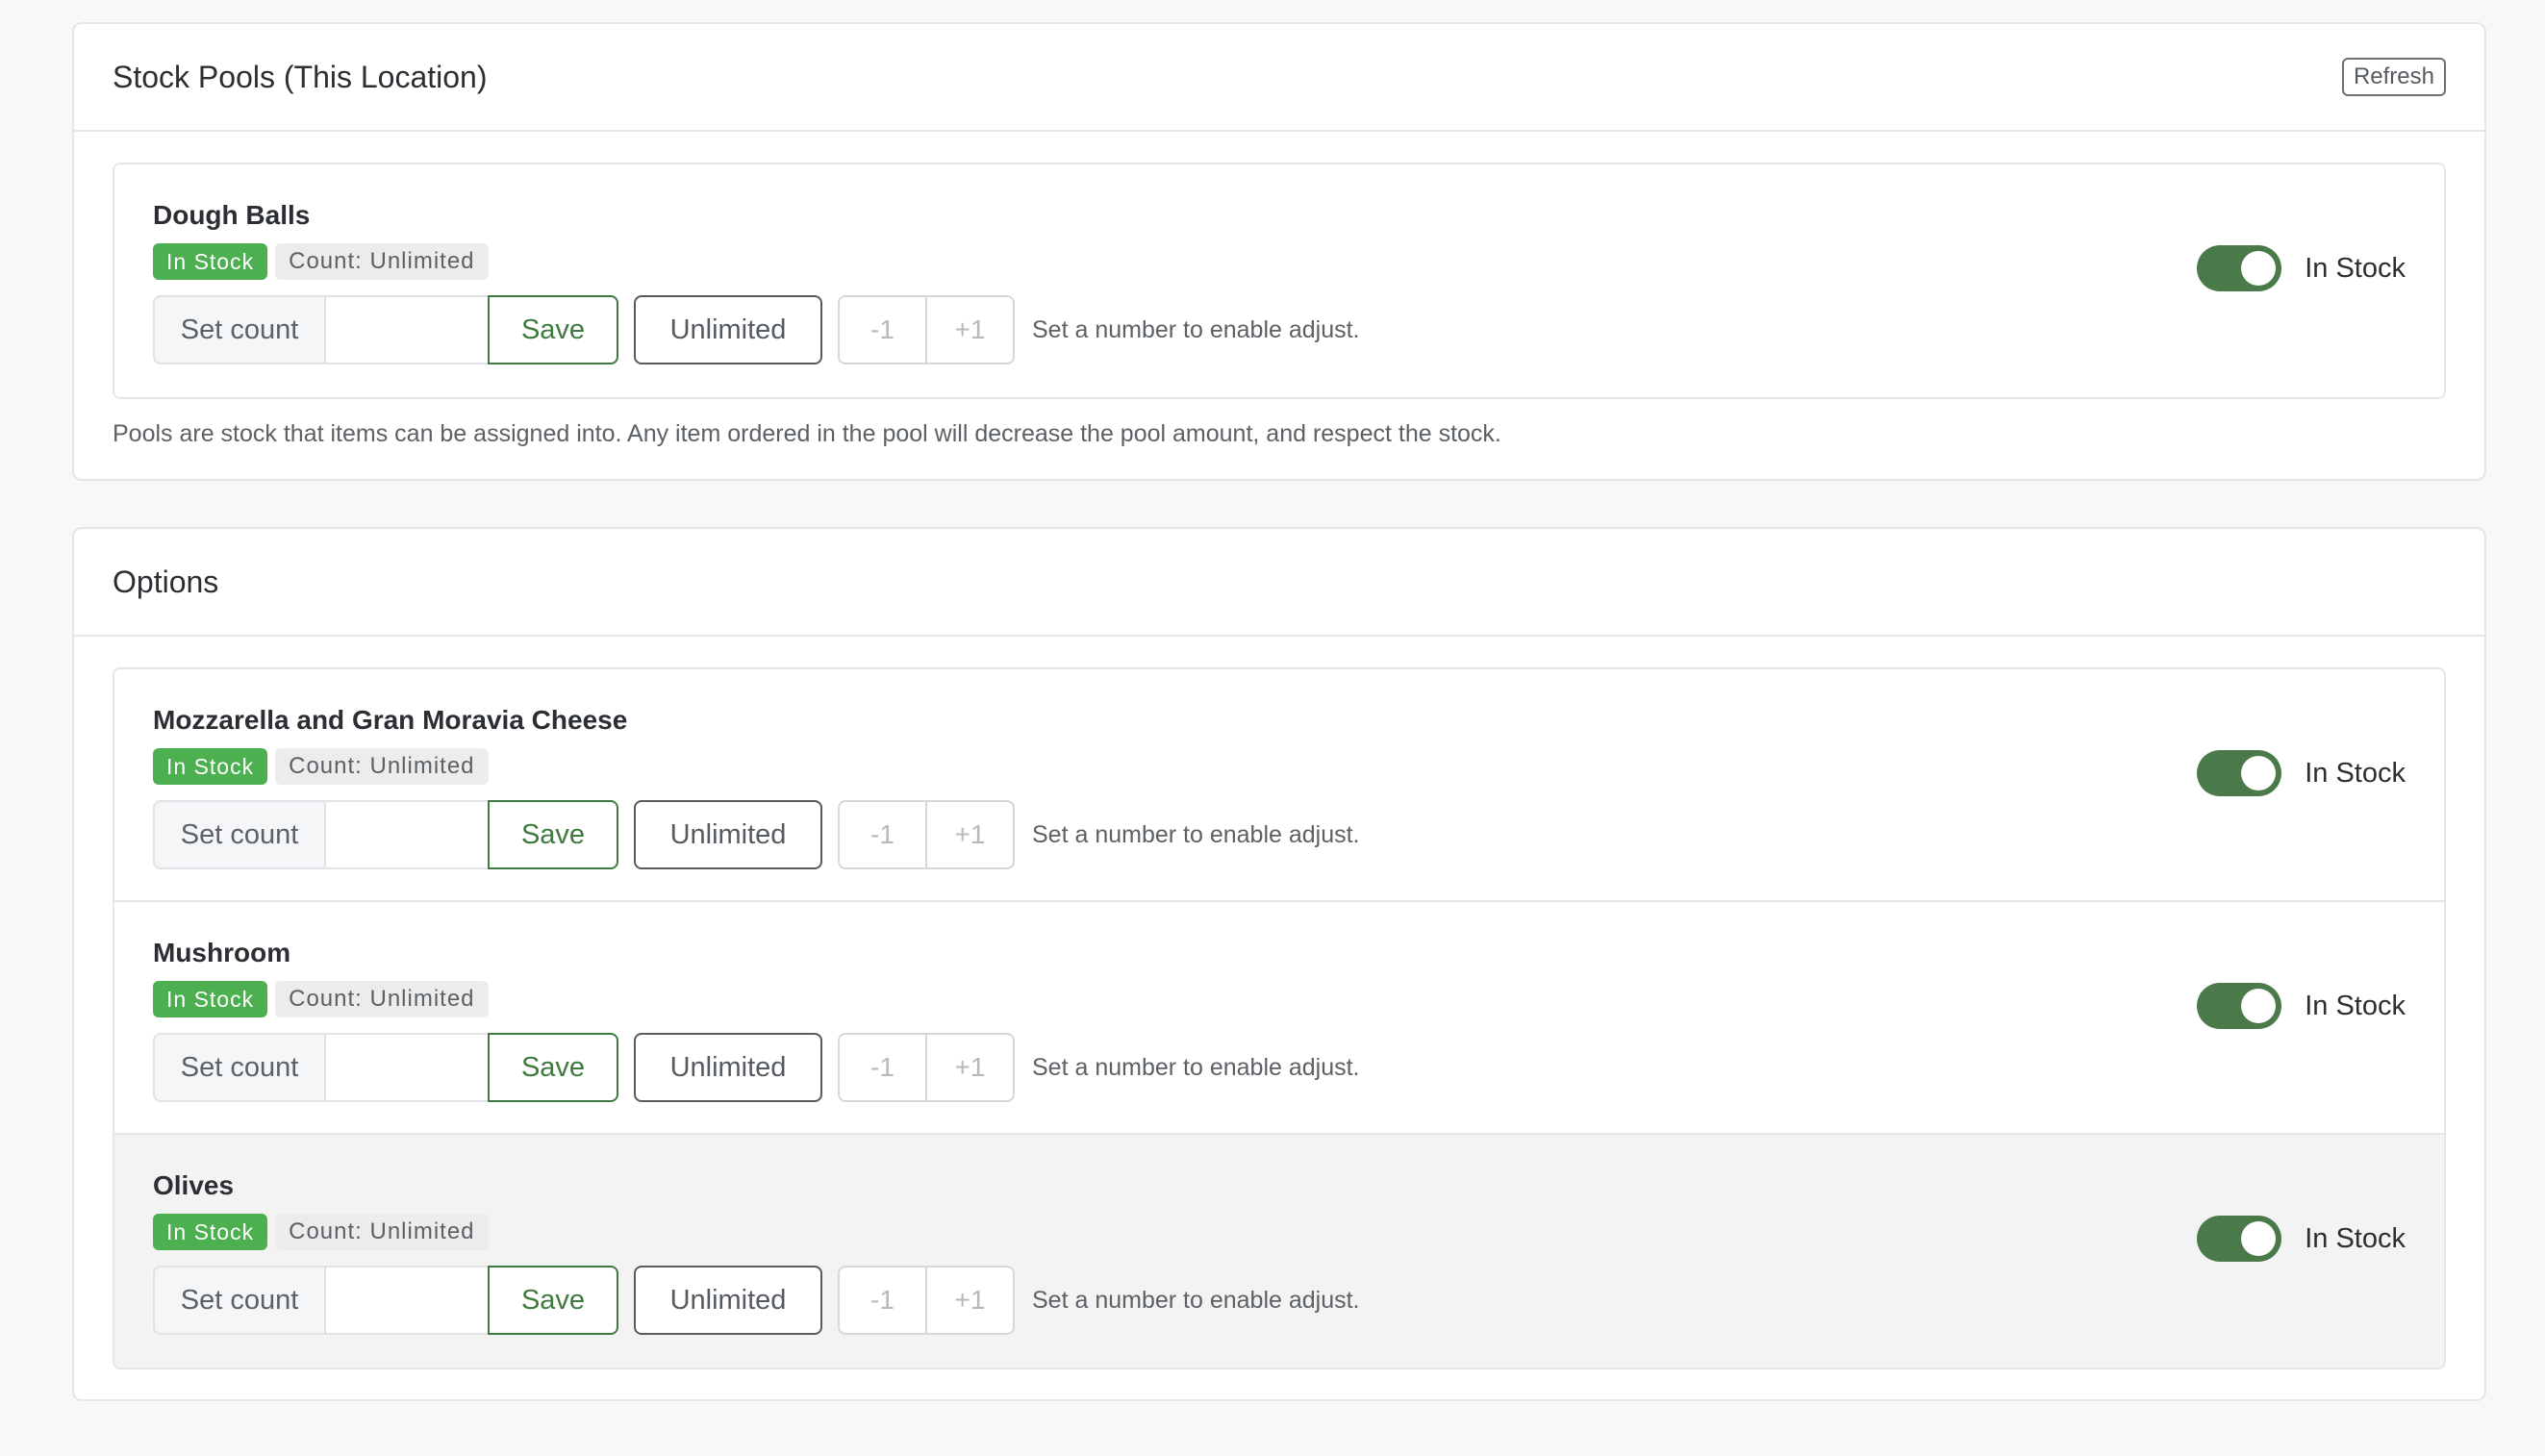  I want to click on options-header: Options, so click(1279, 583).